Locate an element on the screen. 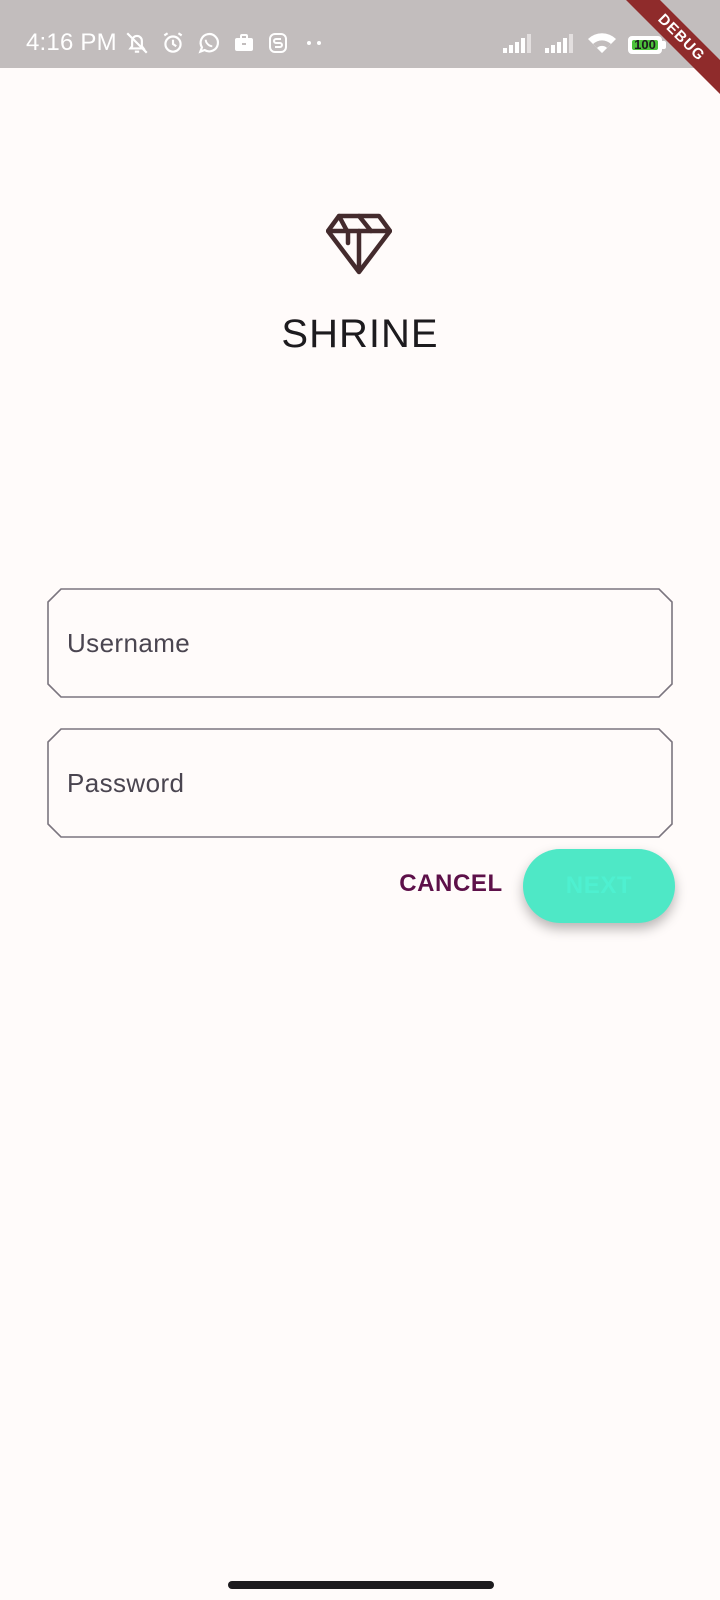  username-field is located at coordinates (360, 643).